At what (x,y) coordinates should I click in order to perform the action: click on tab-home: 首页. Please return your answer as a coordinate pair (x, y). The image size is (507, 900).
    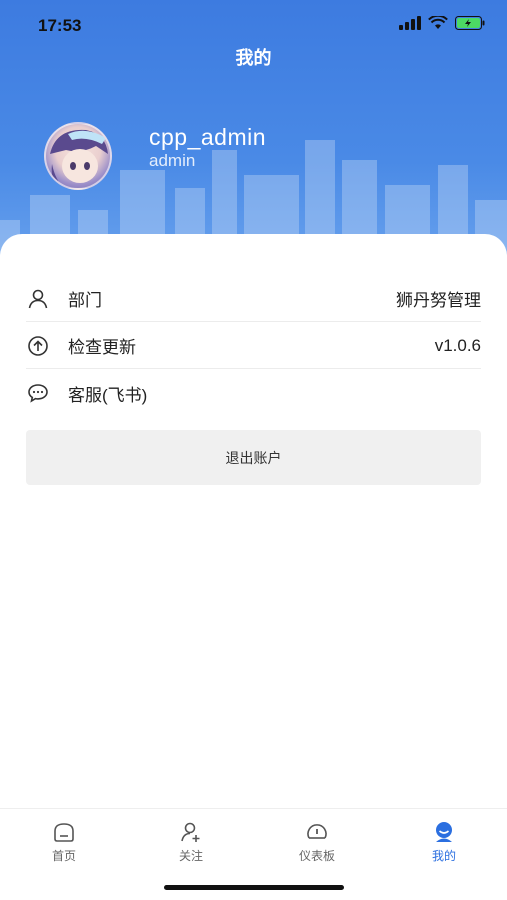
    Looking at the image, I should click on (64, 841).